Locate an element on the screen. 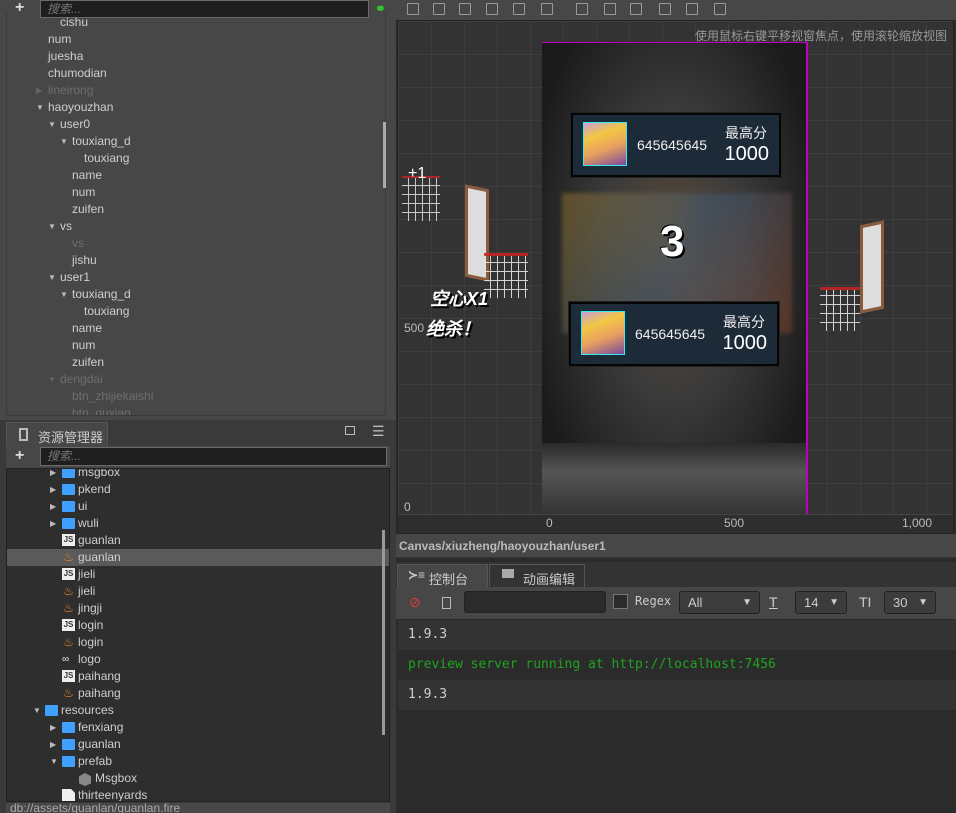  hierarchy-node: ▼ haoyouzhan is located at coordinates (196, 107).